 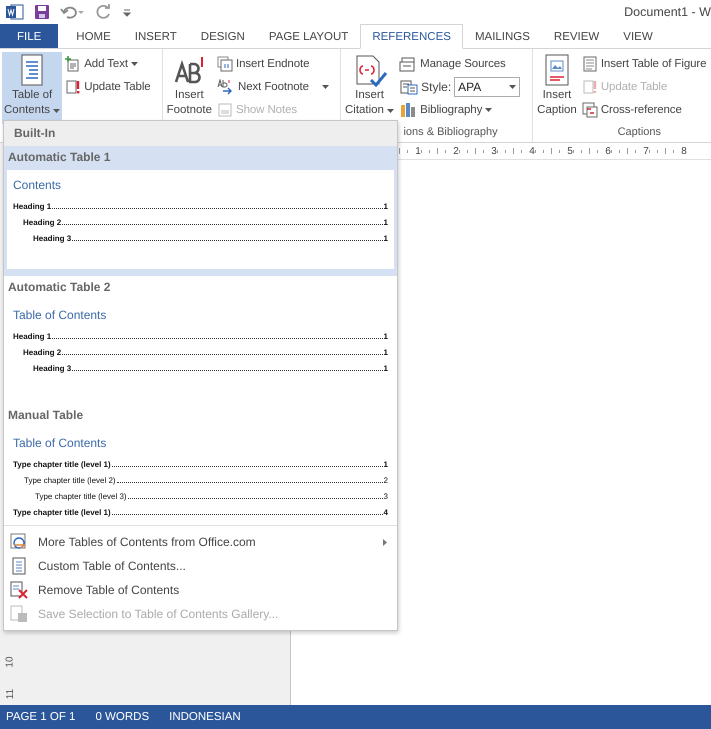 What do you see at coordinates (409, 87) in the screenshot?
I see `style-icon` at bounding box center [409, 87].